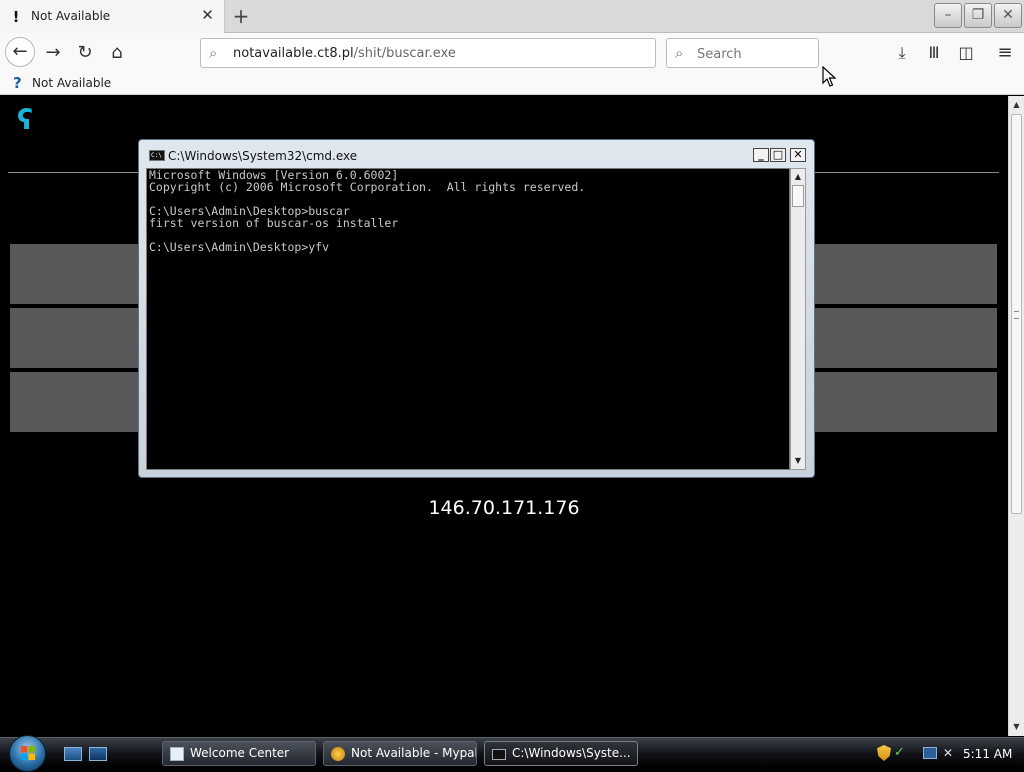 This screenshot has height=772, width=1024. Describe the element at coordinates (1008, 15) in the screenshot. I see `window-close-button: ✕` at that location.